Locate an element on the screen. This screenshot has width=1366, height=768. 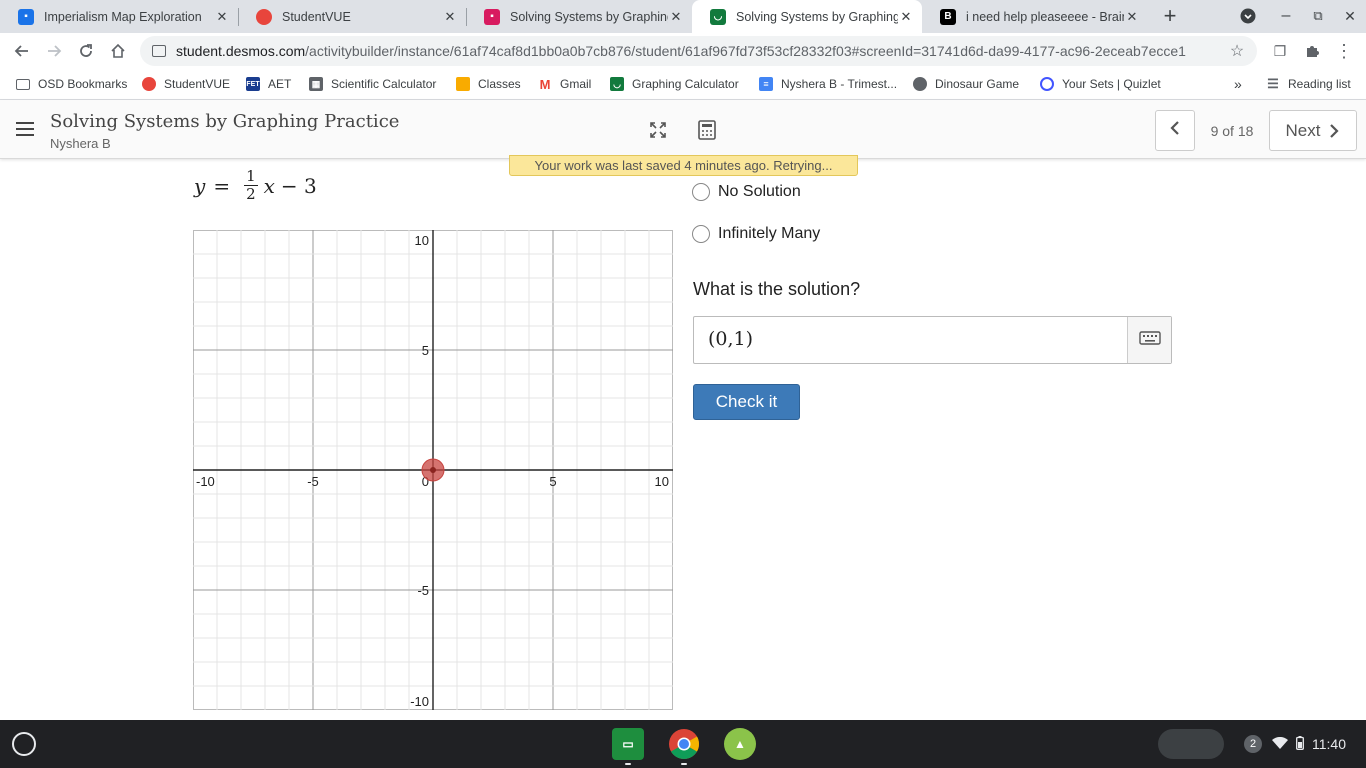
wifi-icon is located at coordinates (1280, 744).